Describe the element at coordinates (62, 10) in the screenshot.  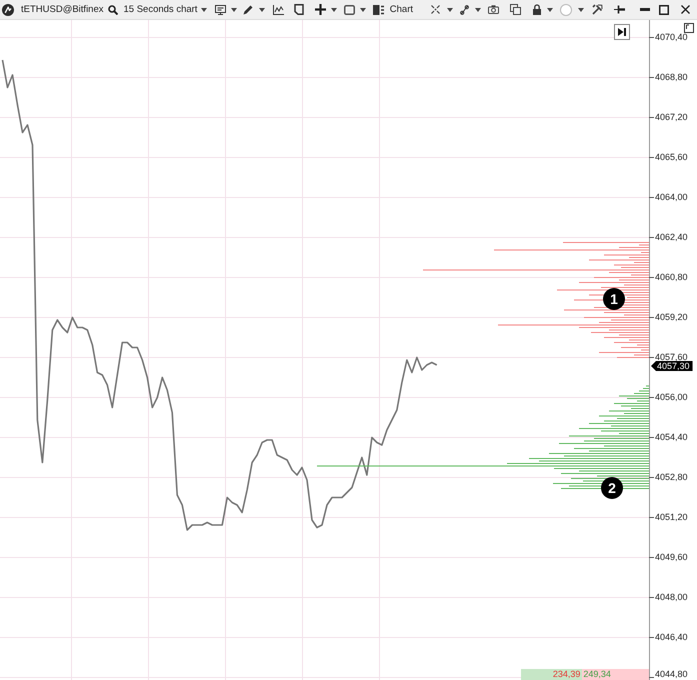
I see `symbol-label: tETHUSD@Bitfinex` at that location.